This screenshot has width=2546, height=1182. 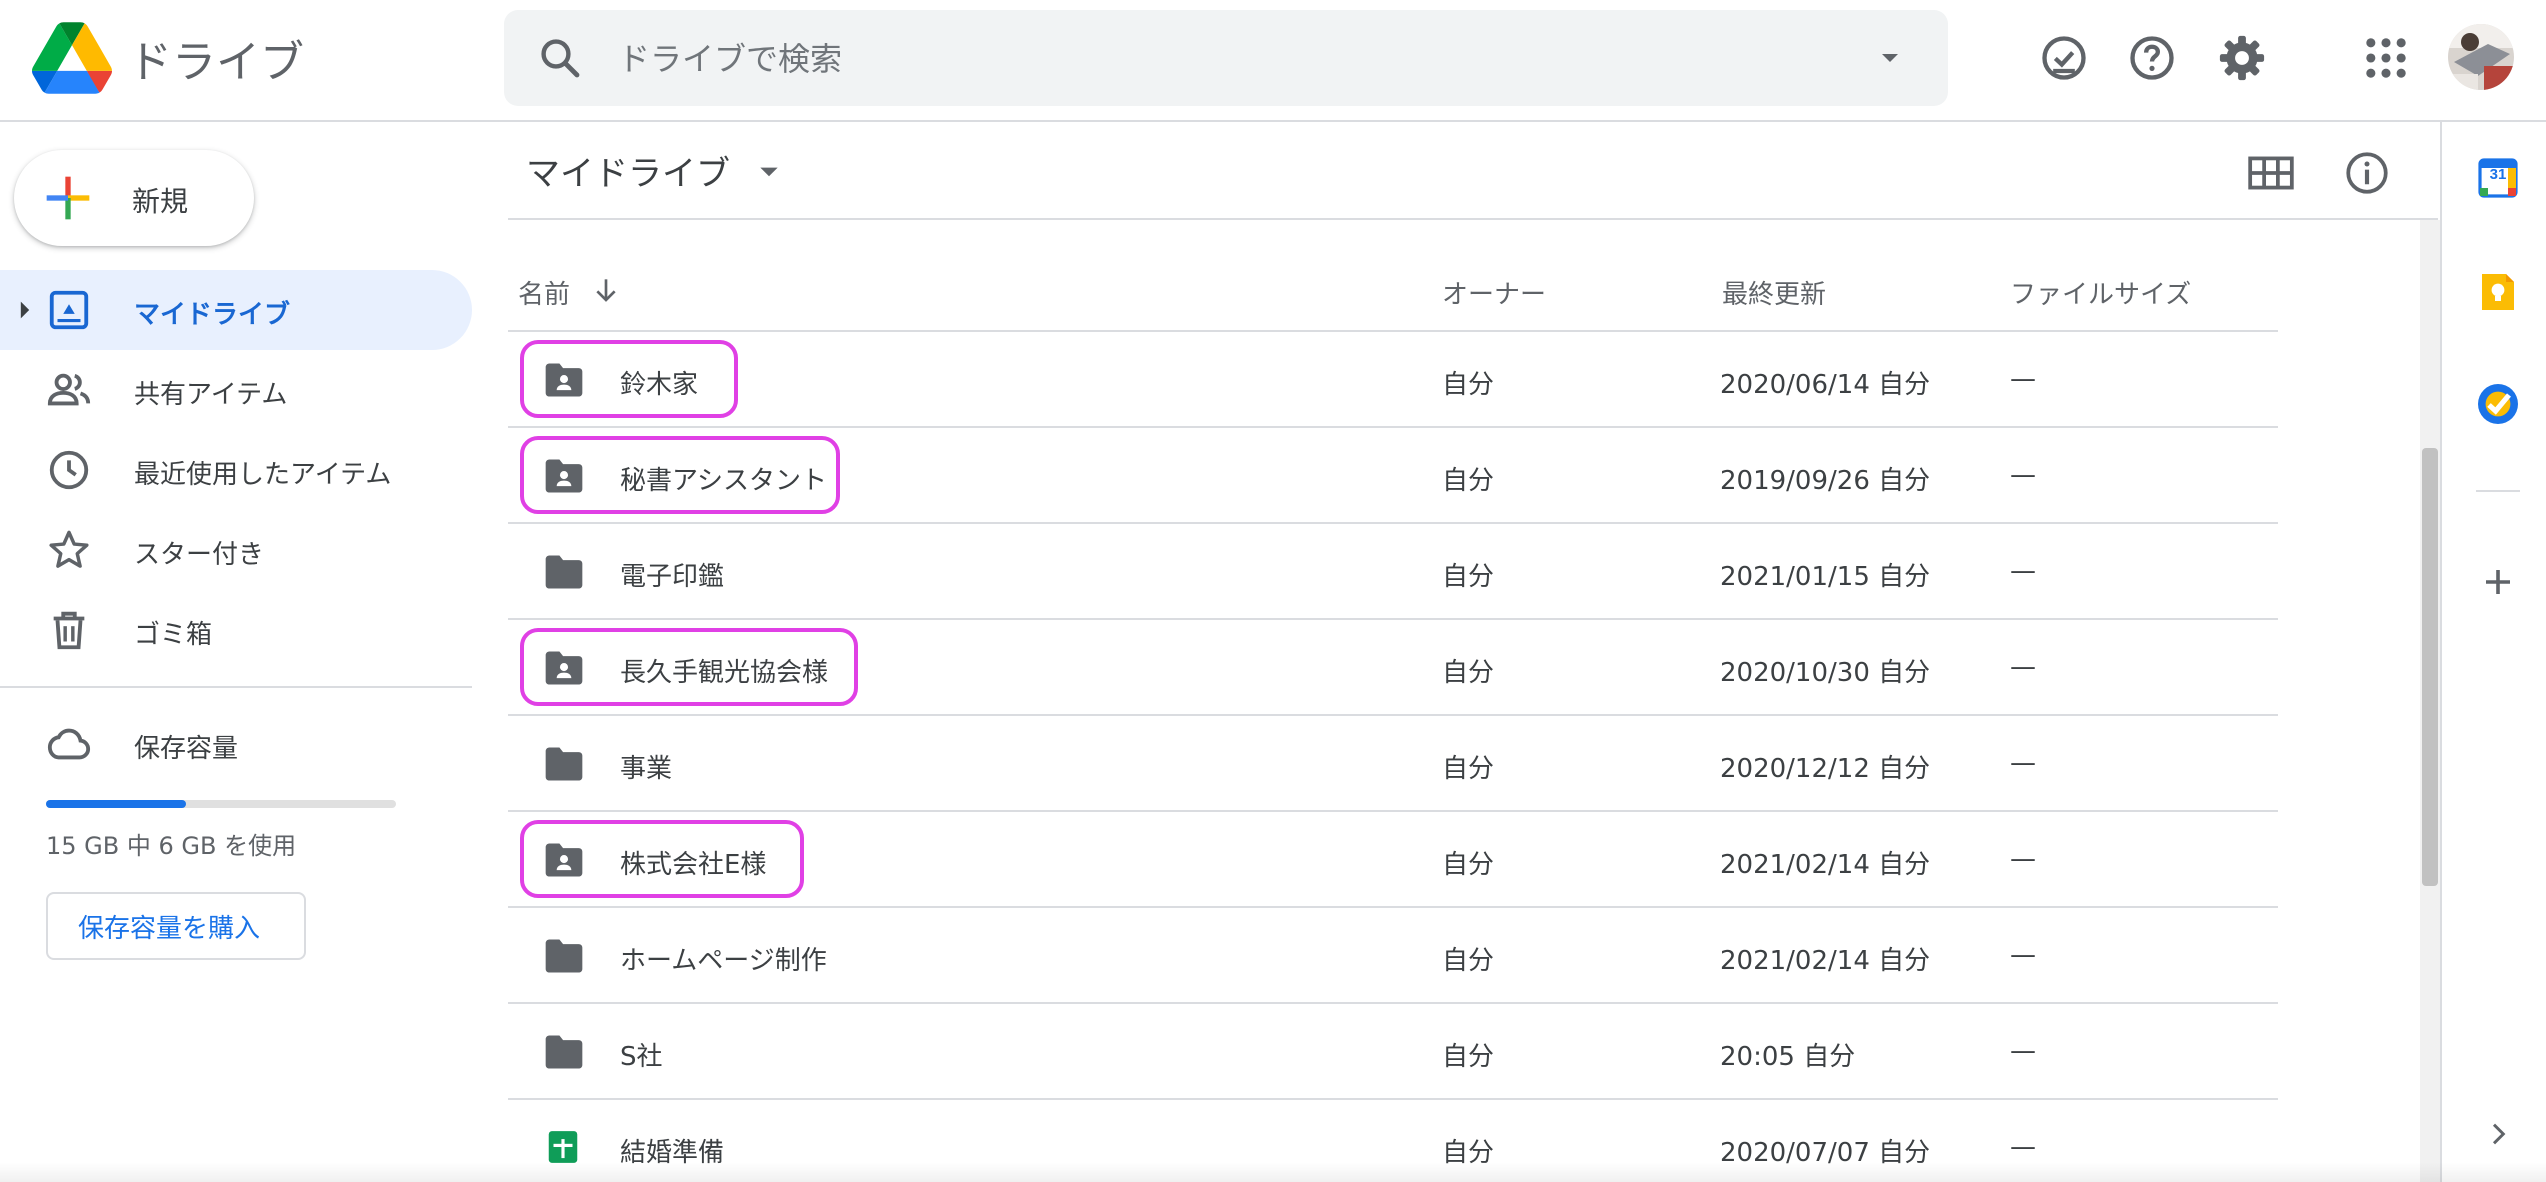 What do you see at coordinates (1393, 956) in the screenshot?
I see `file-row: ホームページ制作 自分 2021/02/14 自分 —` at bounding box center [1393, 956].